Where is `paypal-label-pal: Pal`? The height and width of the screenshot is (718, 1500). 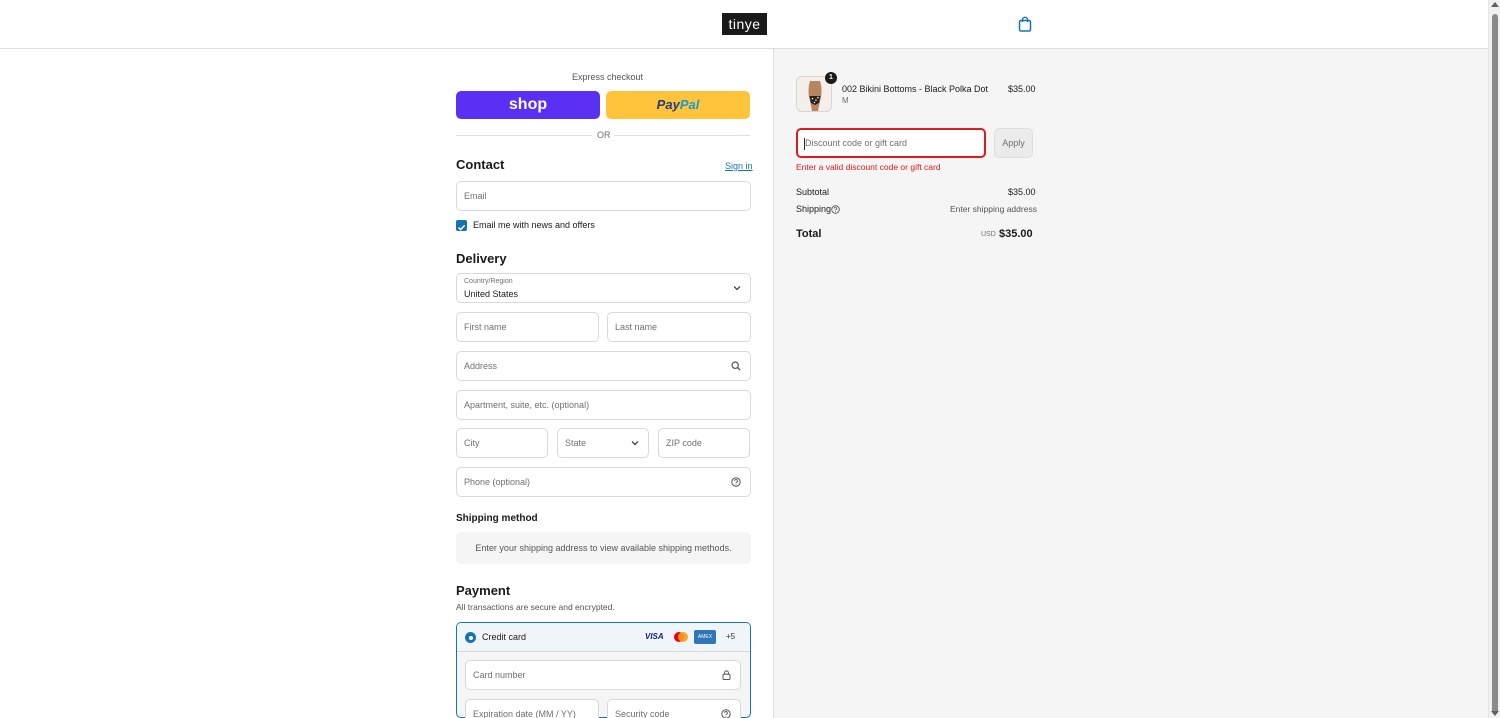
paypal-label-pal: Pal is located at coordinates (689, 104).